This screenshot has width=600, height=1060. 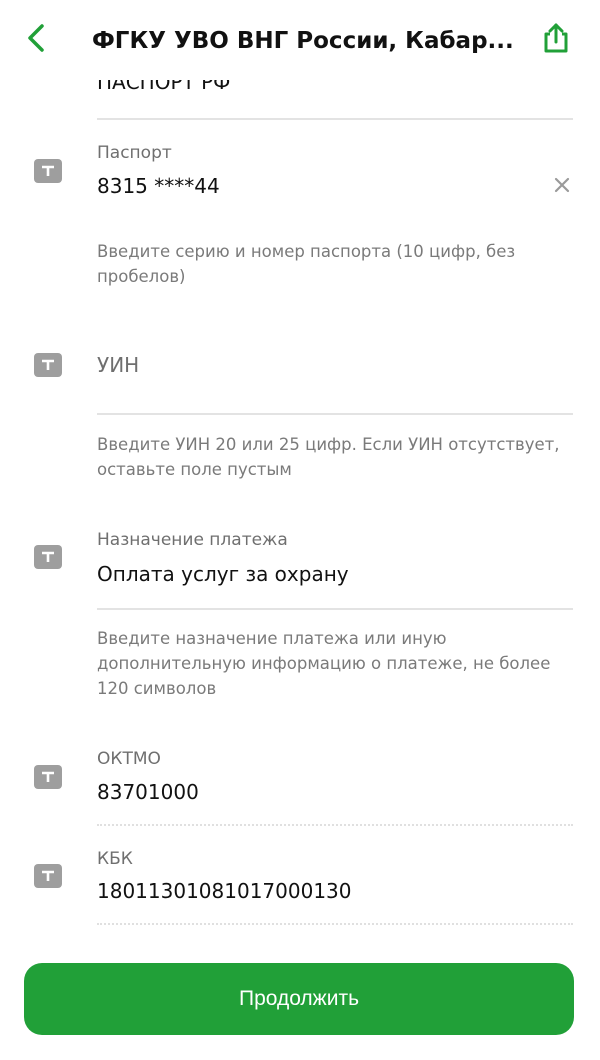 What do you see at coordinates (223, 574) in the screenshot?
I see `purpose-input: Оплата услуг за охрану` at bounding box center [223, 574].